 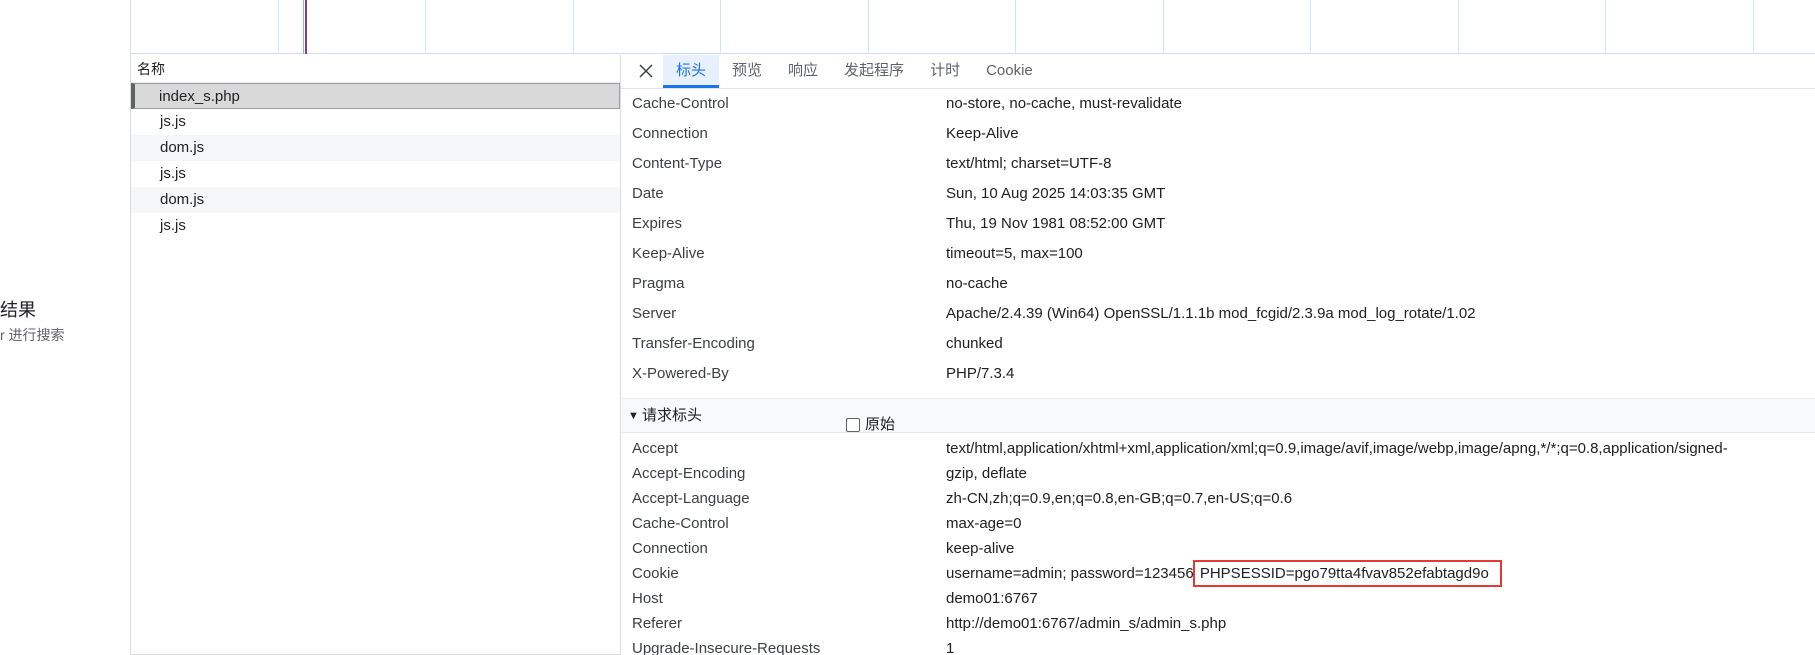 What do you see at coordinates (1064, 103) in the screenshot?
I see `header-value: no-store, no-cache, must-revalidate` at bounding box center [1064, 103].